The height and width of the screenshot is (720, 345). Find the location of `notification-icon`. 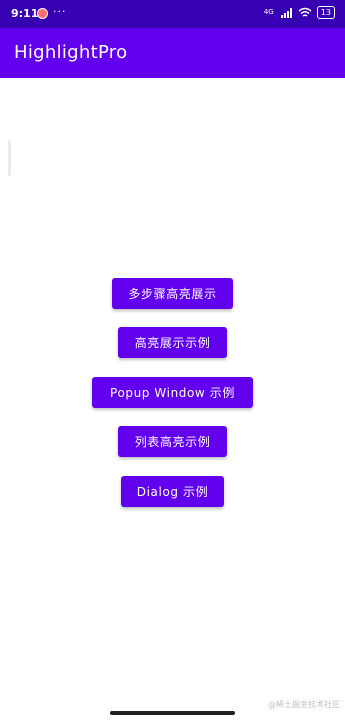

notification-icon is located at coordinates (42, 13).